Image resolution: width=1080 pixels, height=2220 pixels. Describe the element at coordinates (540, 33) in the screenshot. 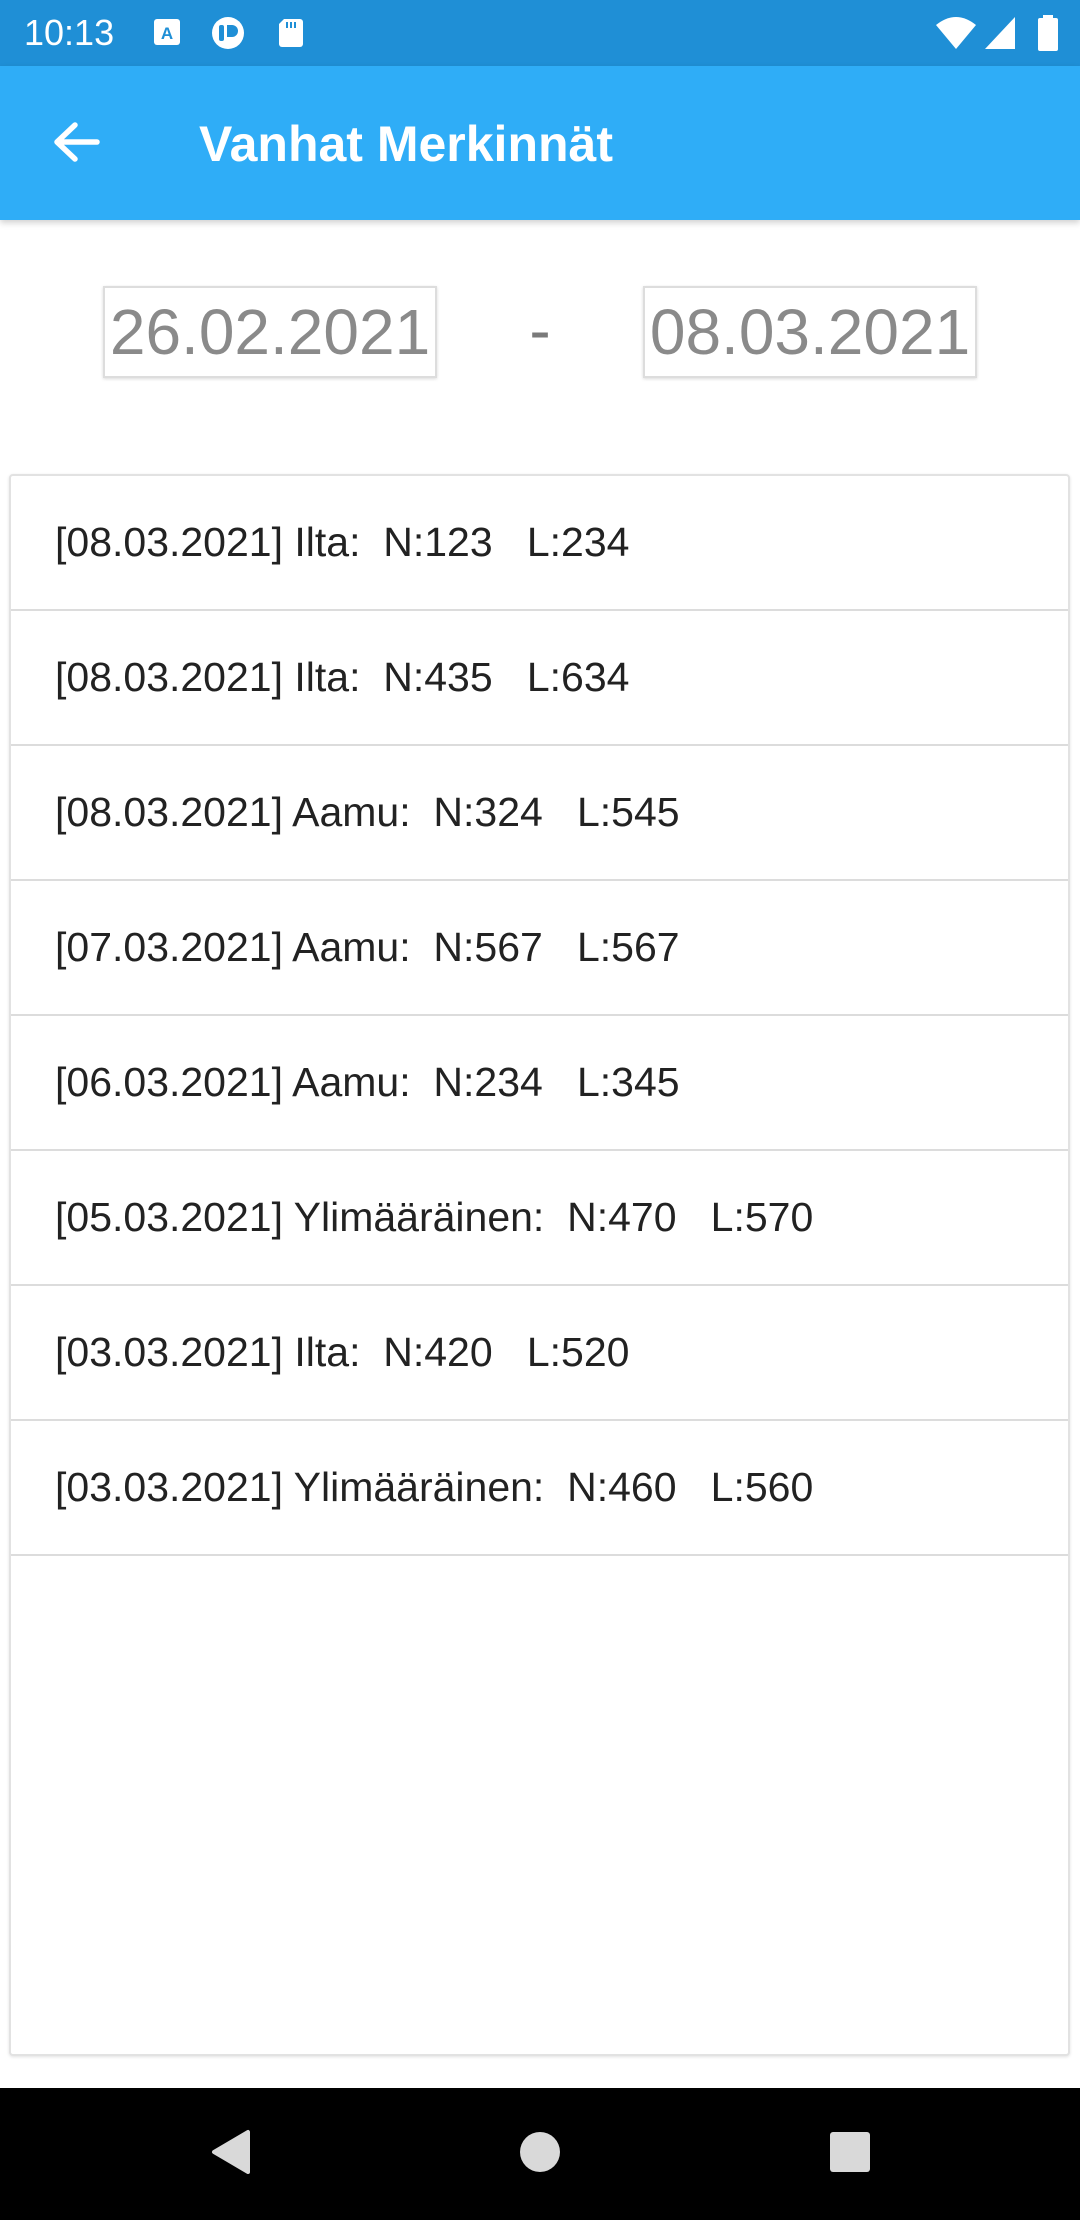

I see `status-bar: 10:13 A` at that location.